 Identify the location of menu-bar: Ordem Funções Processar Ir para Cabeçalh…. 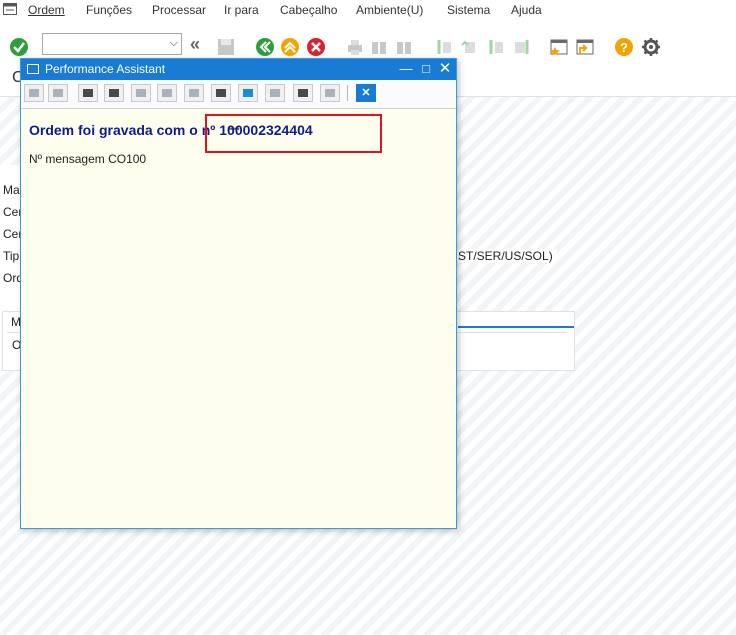
(368, 11).